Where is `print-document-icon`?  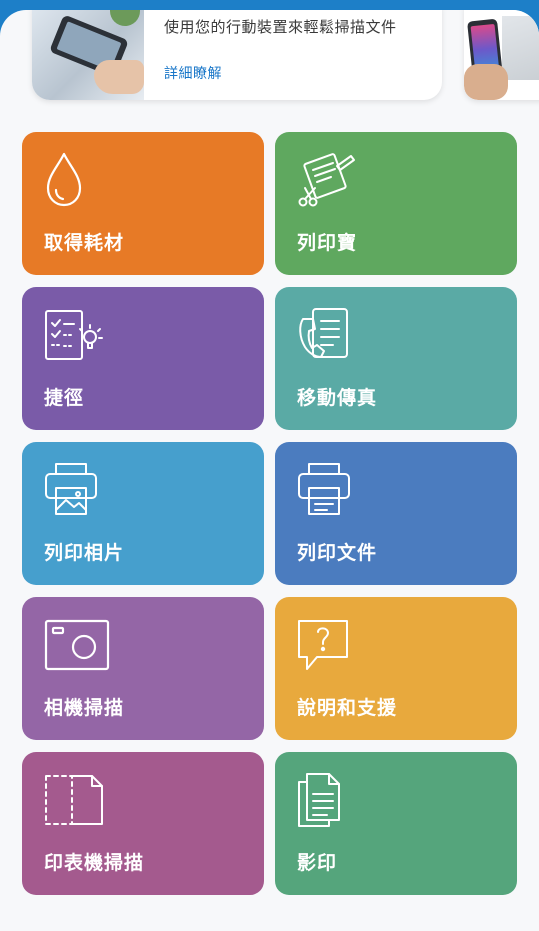 print-document-icon is located at coordinates (330, 490).